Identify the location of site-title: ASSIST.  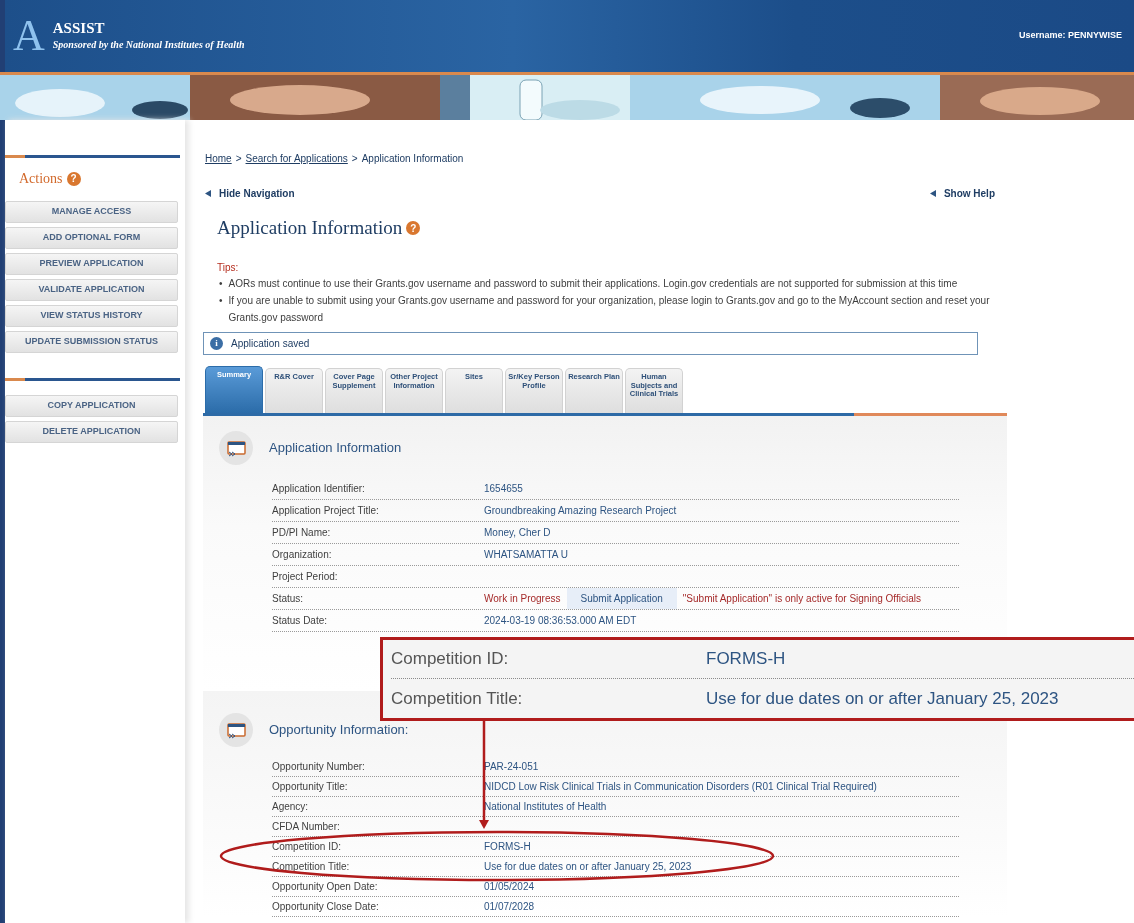
(79, 28).